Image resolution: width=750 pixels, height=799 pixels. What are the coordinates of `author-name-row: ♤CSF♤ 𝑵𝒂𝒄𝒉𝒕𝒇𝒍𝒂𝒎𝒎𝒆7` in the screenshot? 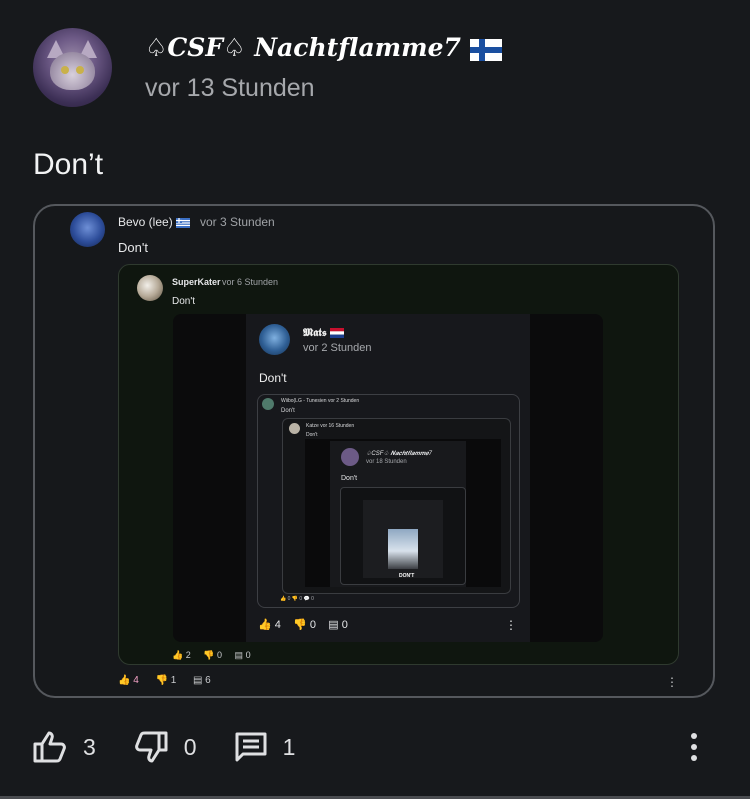 It's located at (323, 47).